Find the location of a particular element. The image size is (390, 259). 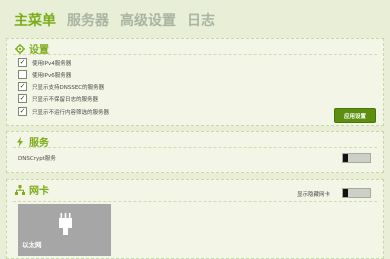

apply-settings-button: 应用设置 is located at coordinates (355, 115).